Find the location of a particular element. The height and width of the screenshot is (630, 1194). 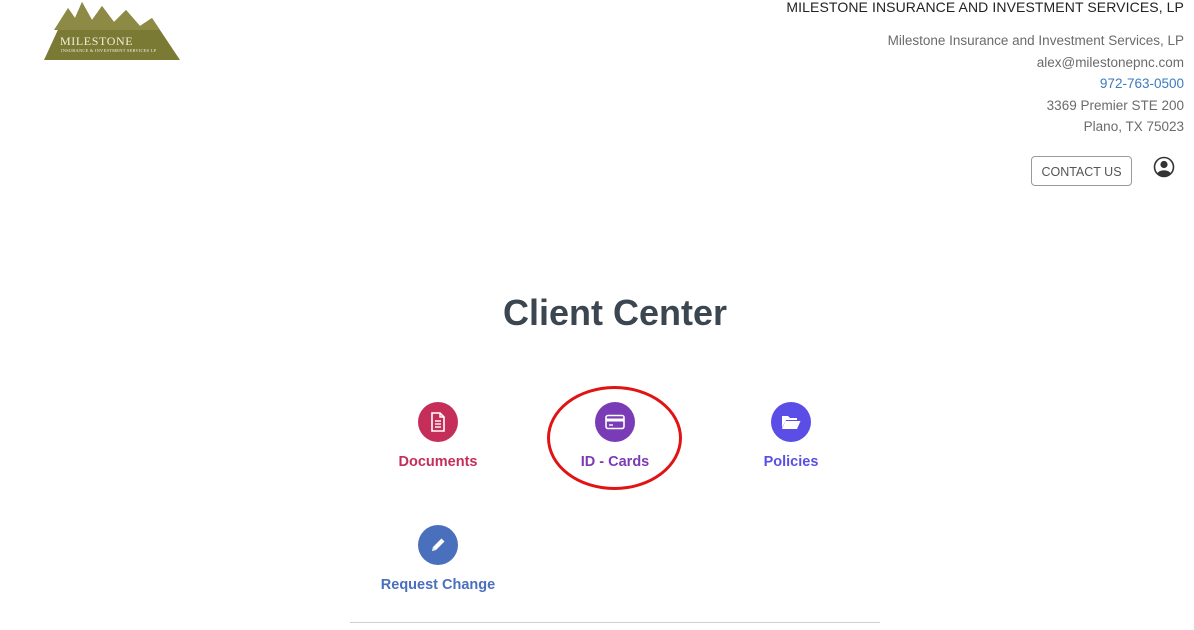

pencil-icon is located at coordinates (438, 544).